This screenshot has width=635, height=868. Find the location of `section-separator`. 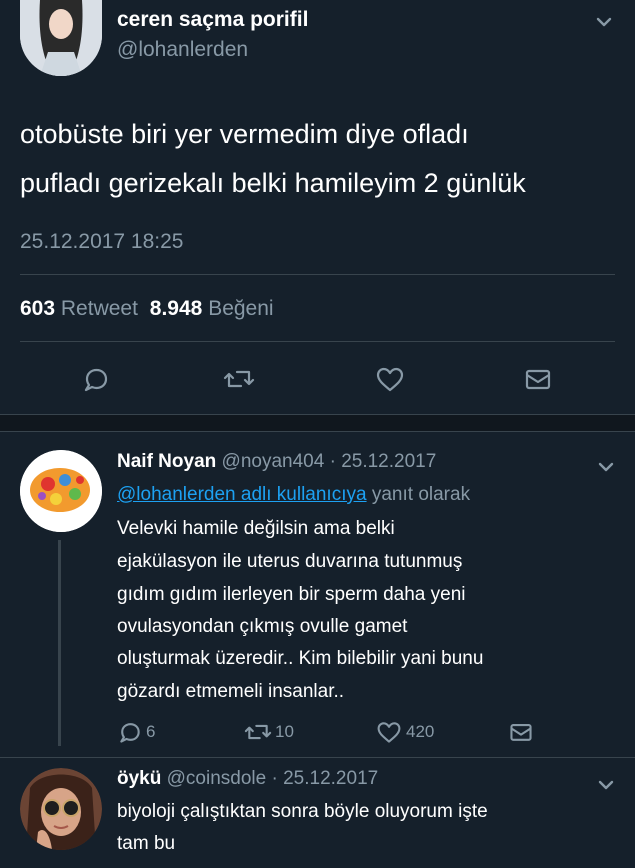

section-separator is located at coordinates (317, 423).